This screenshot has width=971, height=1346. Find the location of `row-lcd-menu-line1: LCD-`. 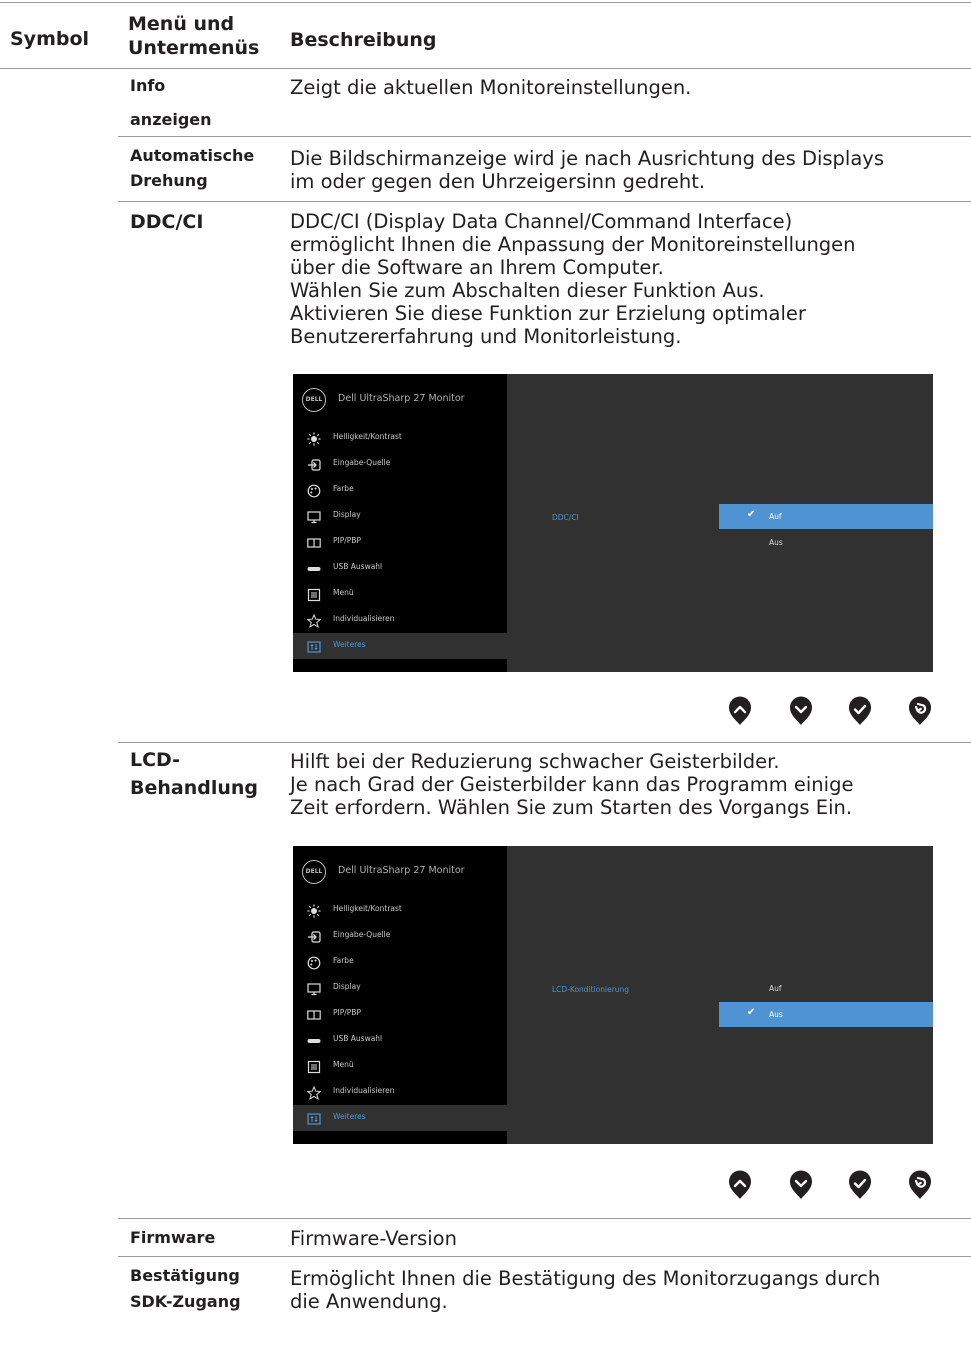

row-lcd-menu-line1: LCD- is located at coordinates (155, 760).